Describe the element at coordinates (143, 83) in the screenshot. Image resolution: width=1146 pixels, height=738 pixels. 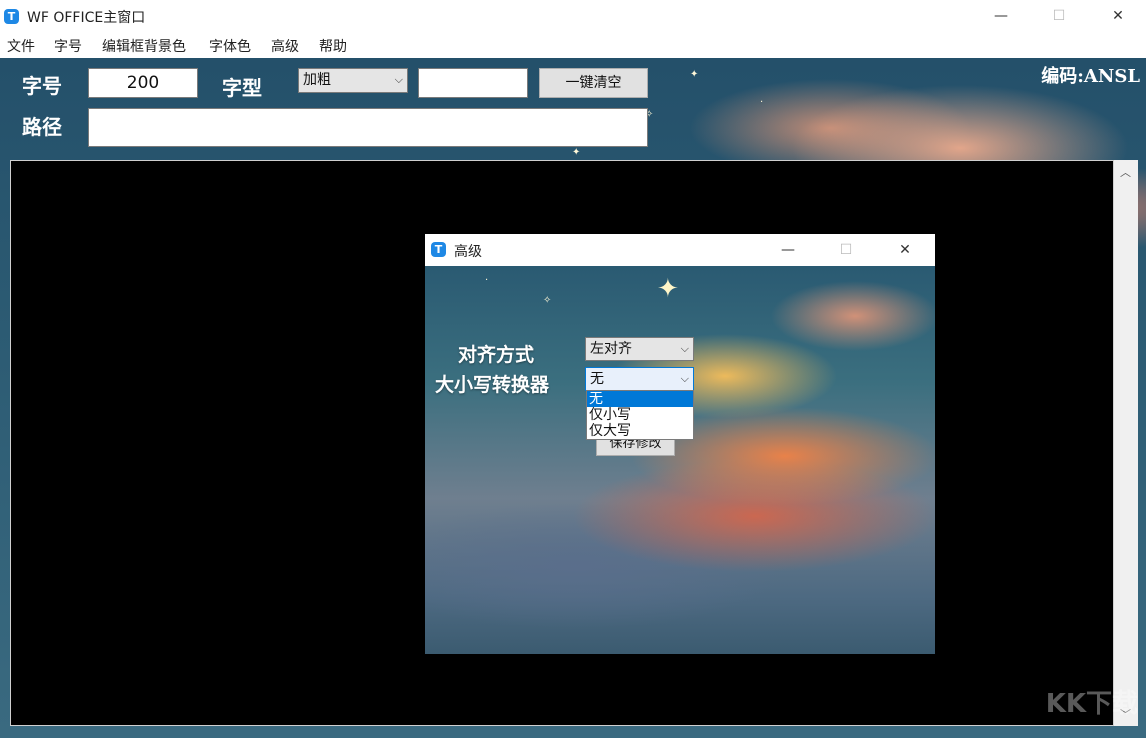
I see `font-size-input: 200` at that location.